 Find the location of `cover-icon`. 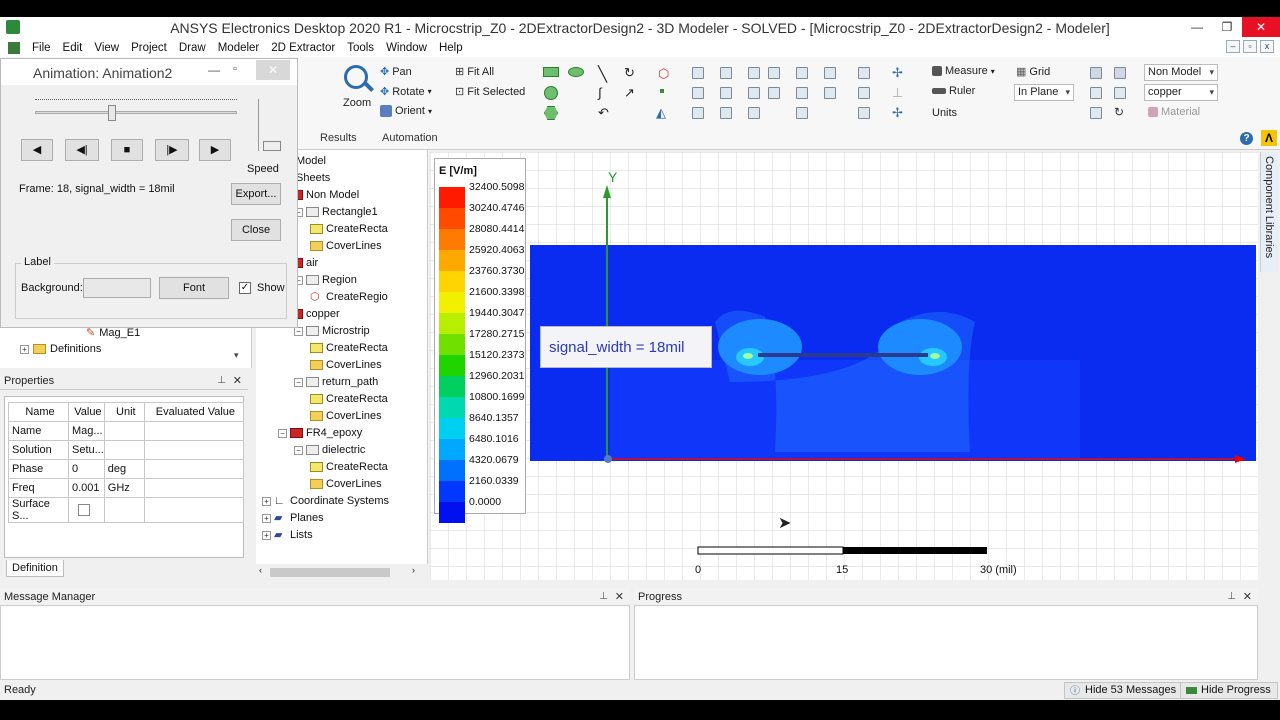

cover-icon is located at coordinates (698, 113).